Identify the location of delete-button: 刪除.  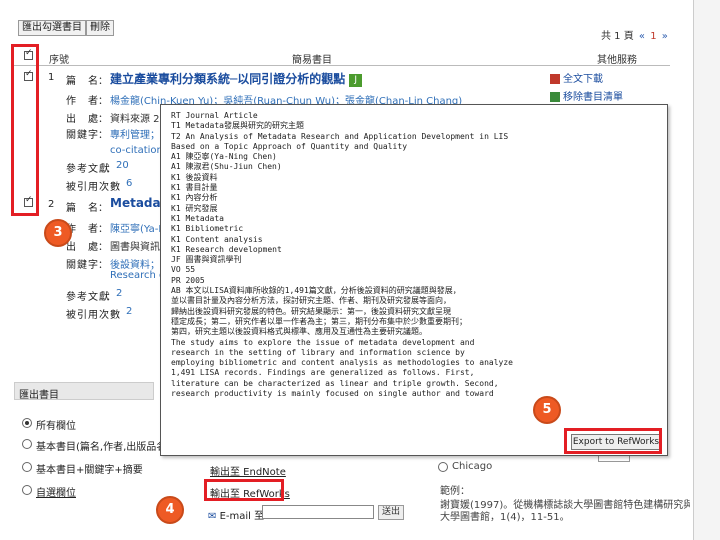
(100, 28).